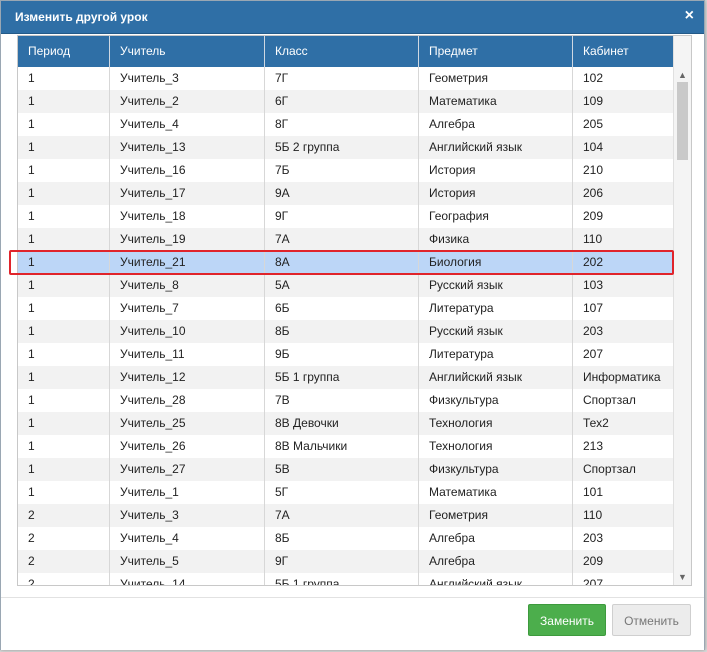  I want to click on cell-teacher: Учитель_17, so click(187, 193).